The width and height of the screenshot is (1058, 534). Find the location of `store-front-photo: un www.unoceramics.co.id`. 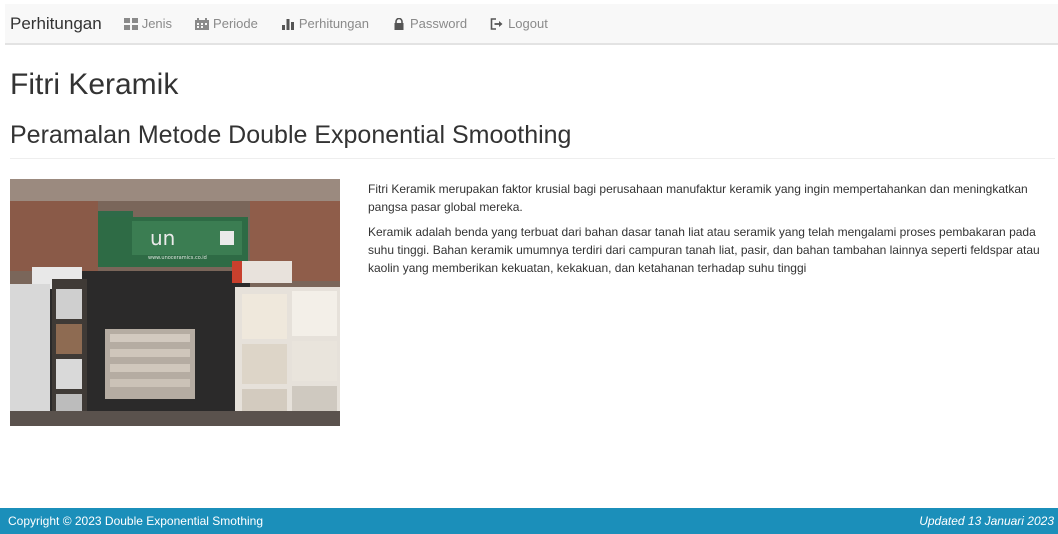

store-front-photo: un www.unoceramics.co.id is located at coordinates (175, 302).